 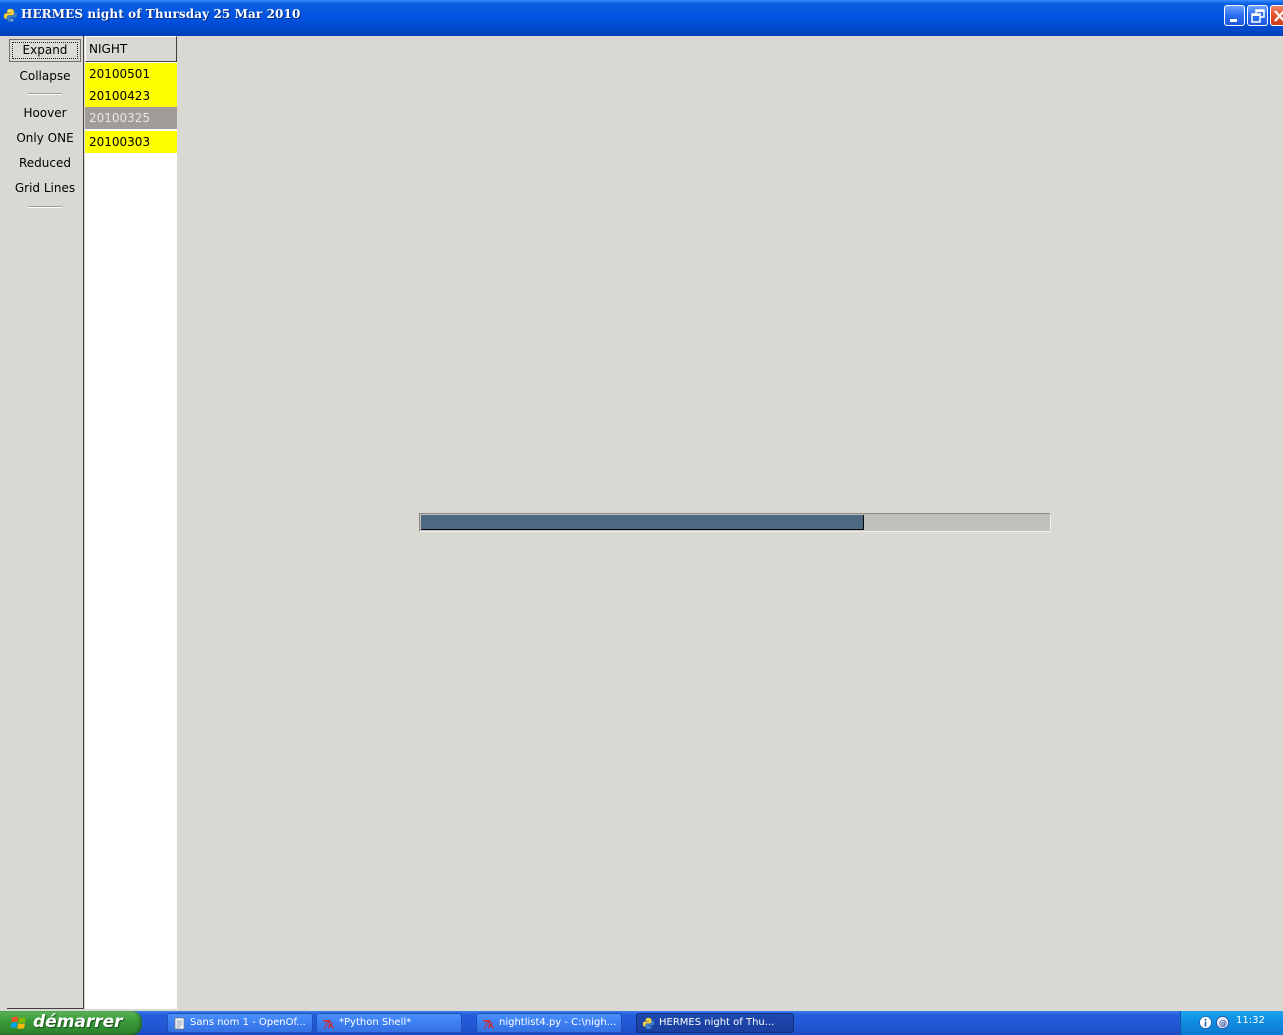 I want to click on close-icon, so click(x=1278, y=16).